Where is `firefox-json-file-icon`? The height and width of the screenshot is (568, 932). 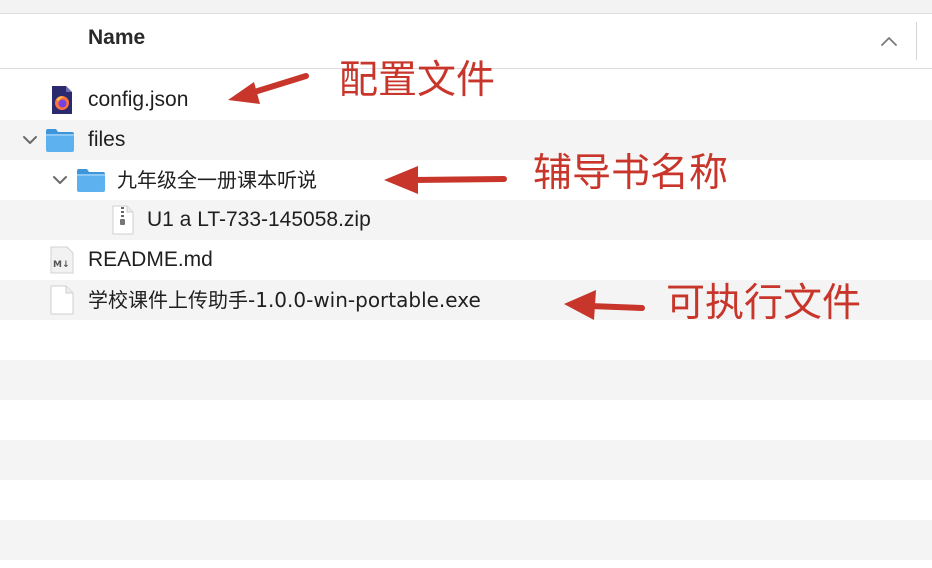 firefox-json-file-icon is located at coordinates (62, 100).